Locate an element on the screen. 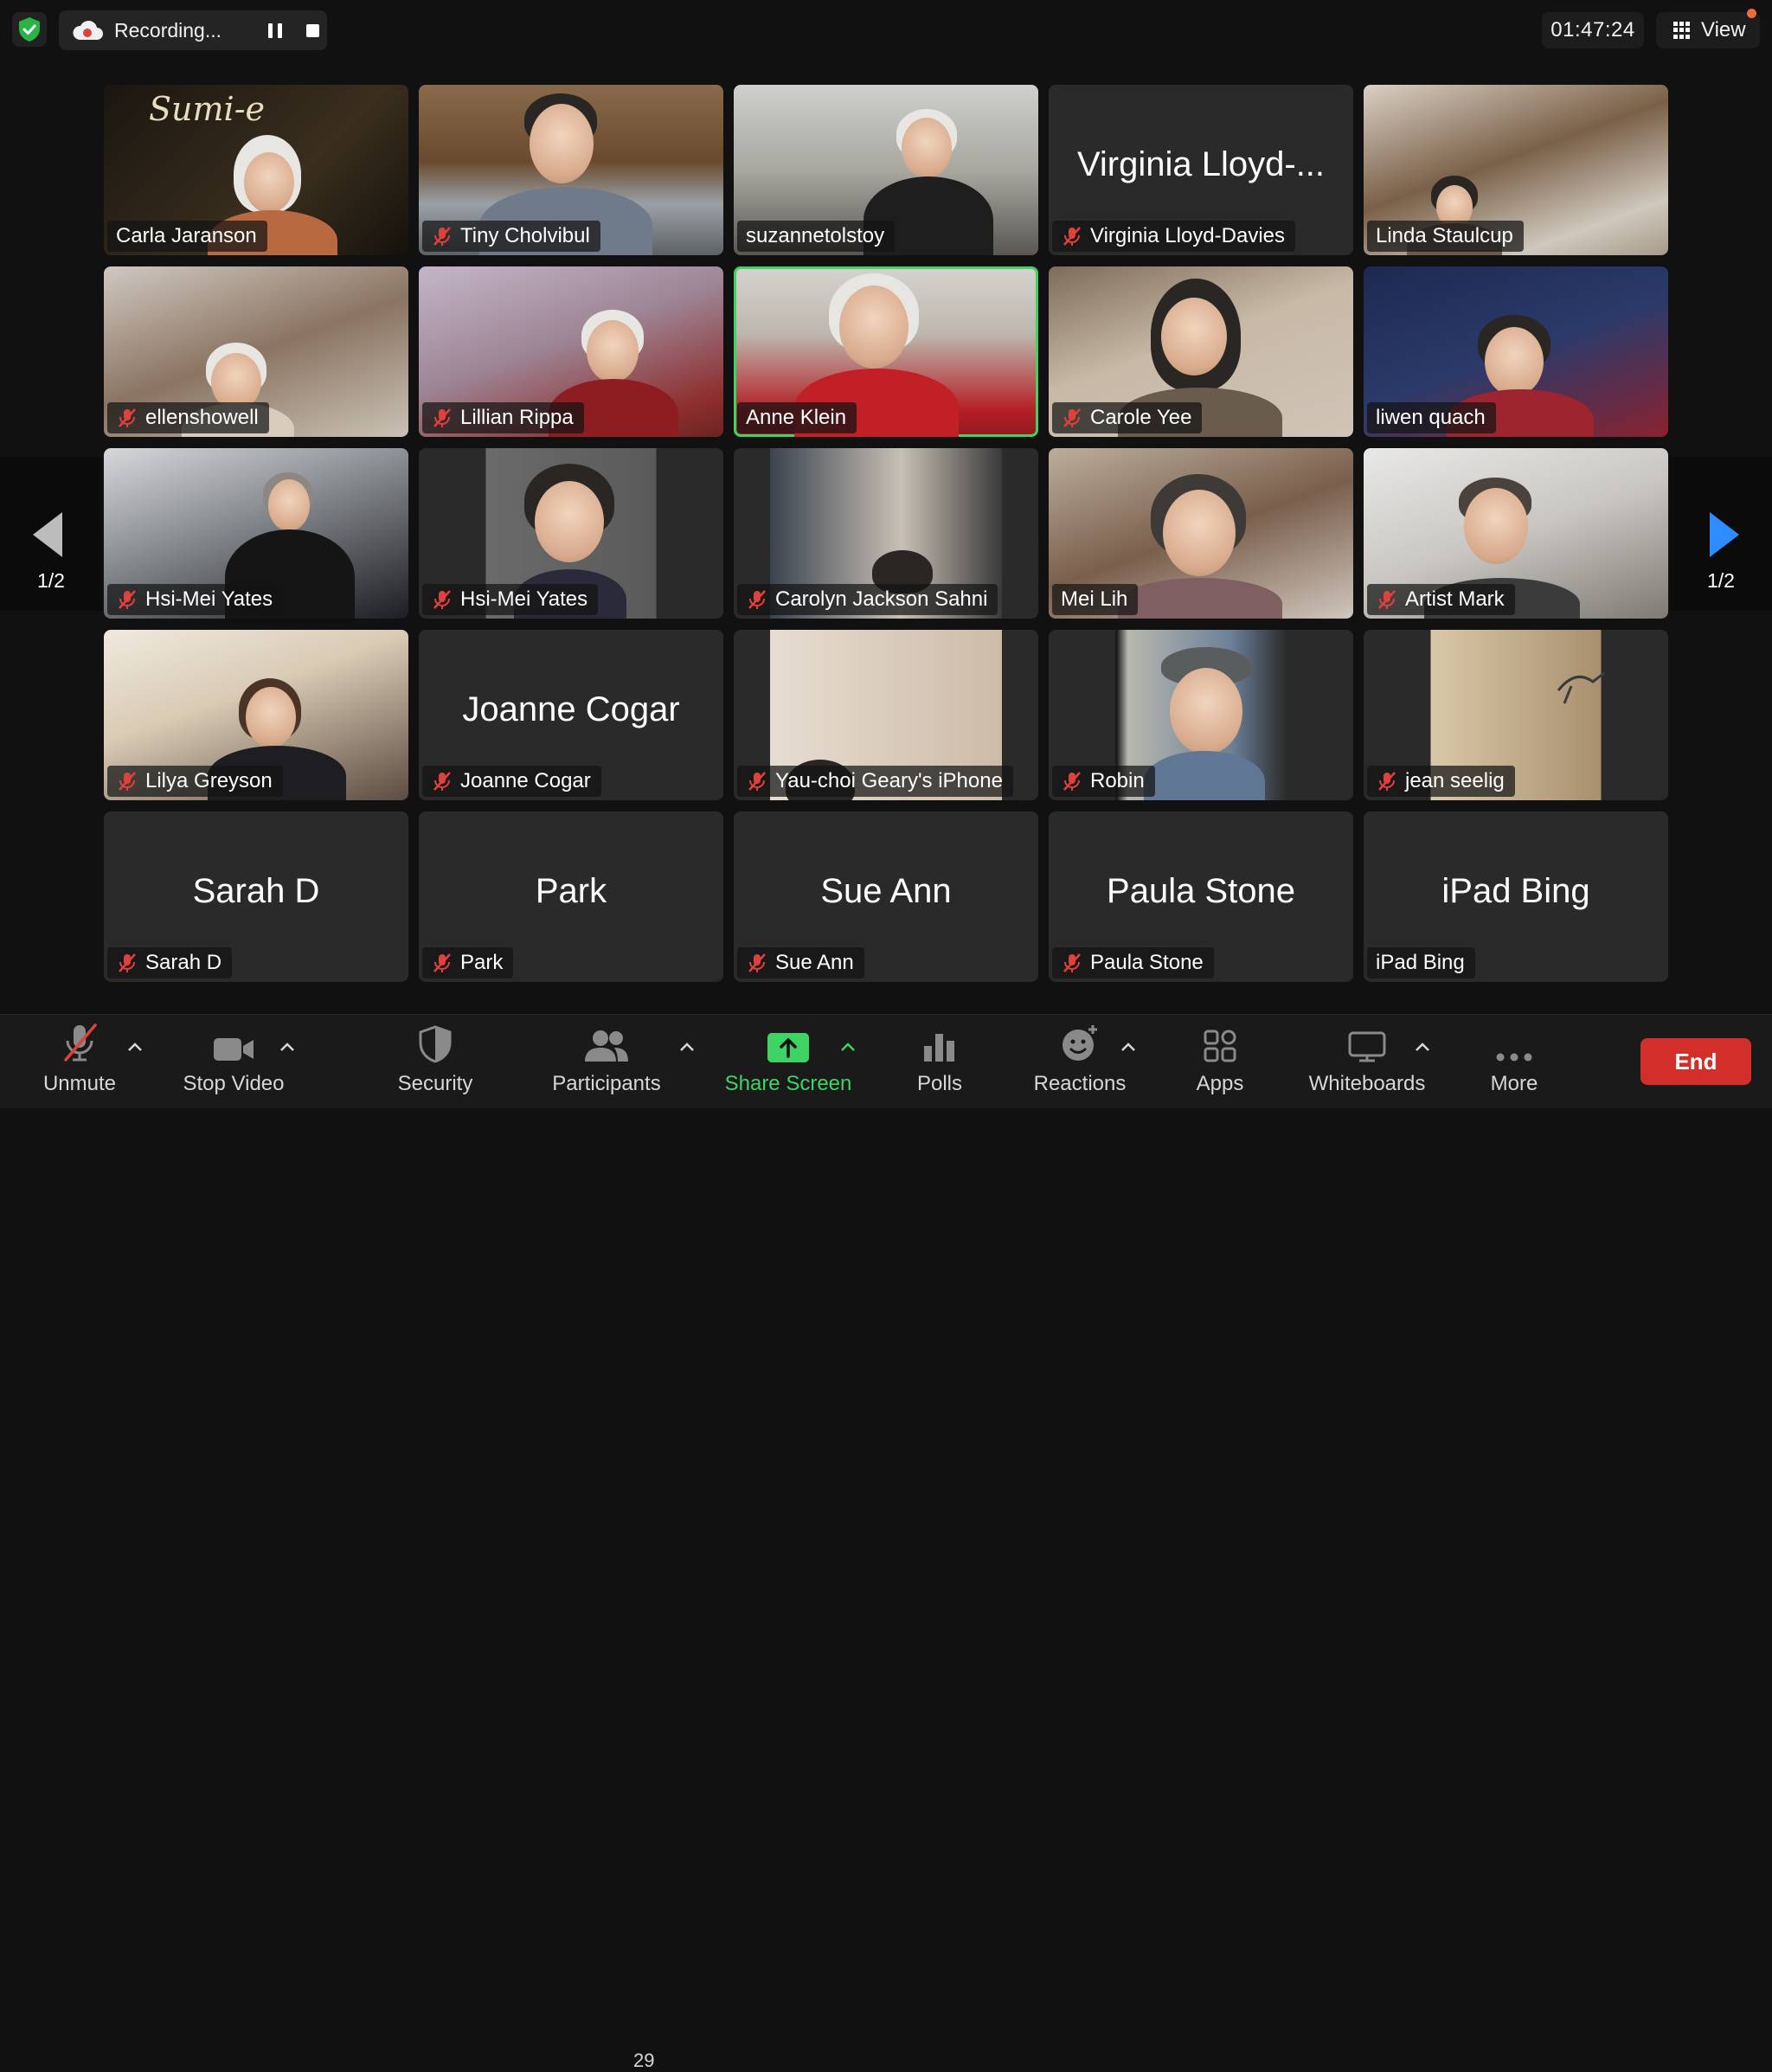  security-shield-icon is located at coordinates (435, 1044).